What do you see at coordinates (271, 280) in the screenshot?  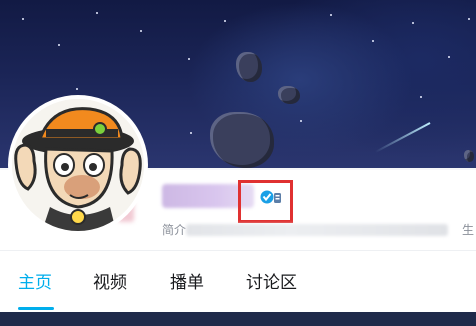 I see `tab-discussion: 讨论区` at bounding box center [271, 280].